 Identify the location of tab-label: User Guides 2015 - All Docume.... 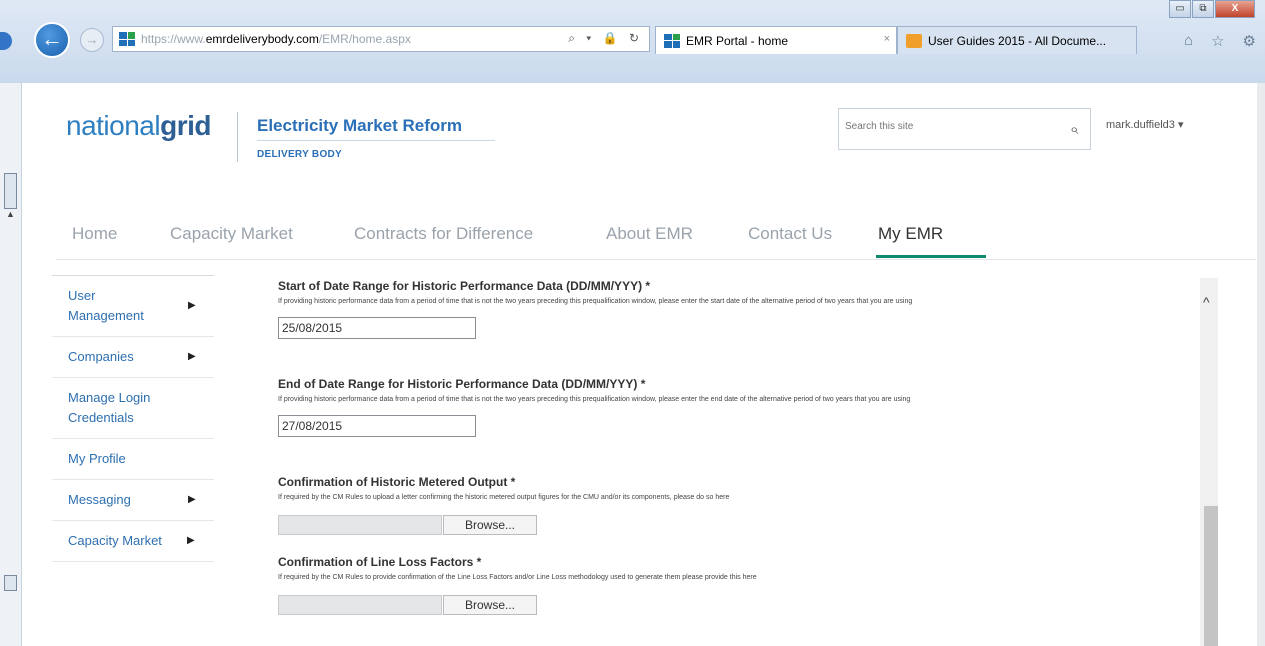
(1017, 40).